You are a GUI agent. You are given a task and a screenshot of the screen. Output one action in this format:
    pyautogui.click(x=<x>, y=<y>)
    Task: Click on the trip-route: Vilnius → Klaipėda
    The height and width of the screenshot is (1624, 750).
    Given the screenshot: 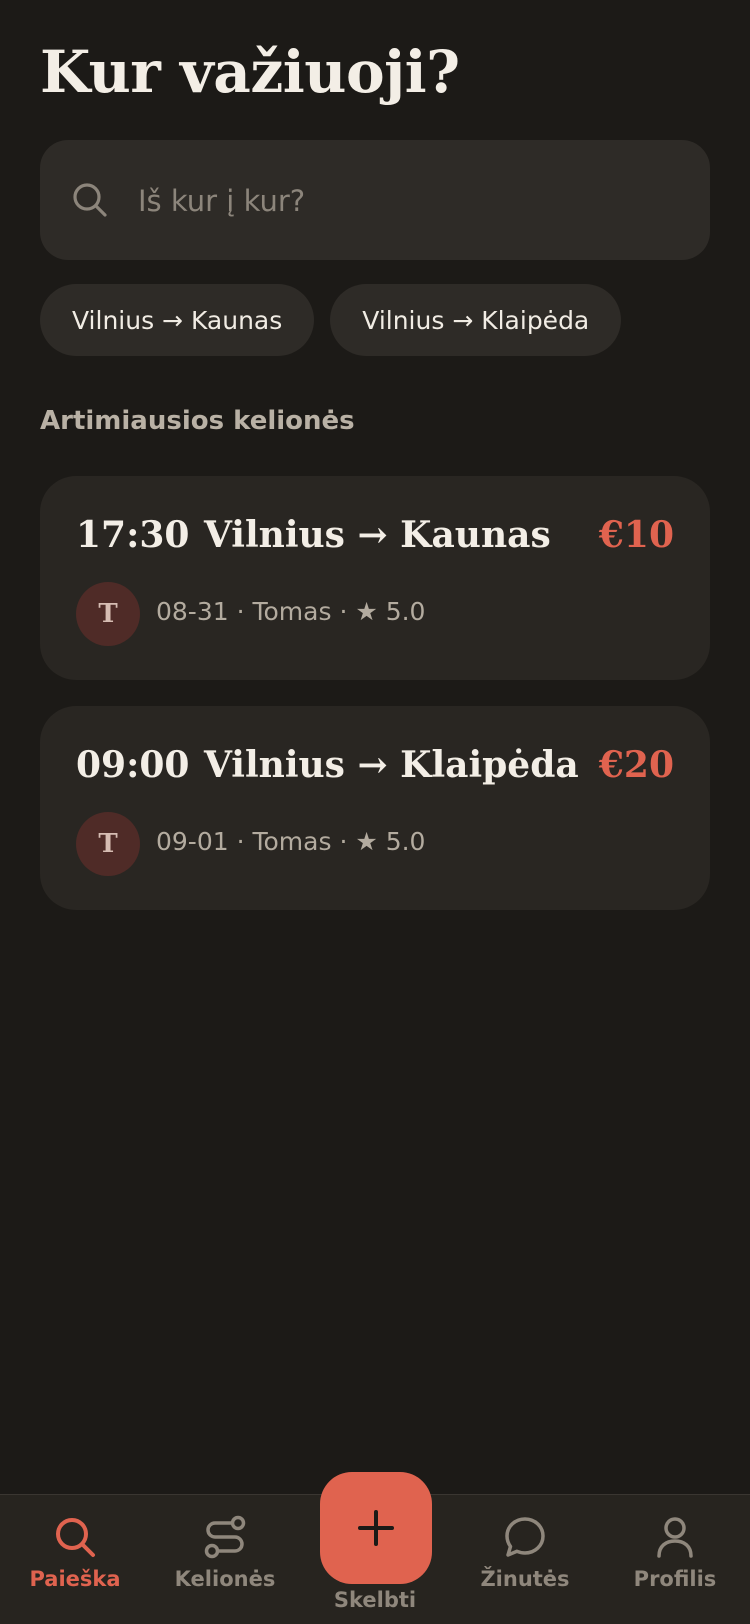 What is the action you would take?
    pyautogui.click(x=391, y=765)
    